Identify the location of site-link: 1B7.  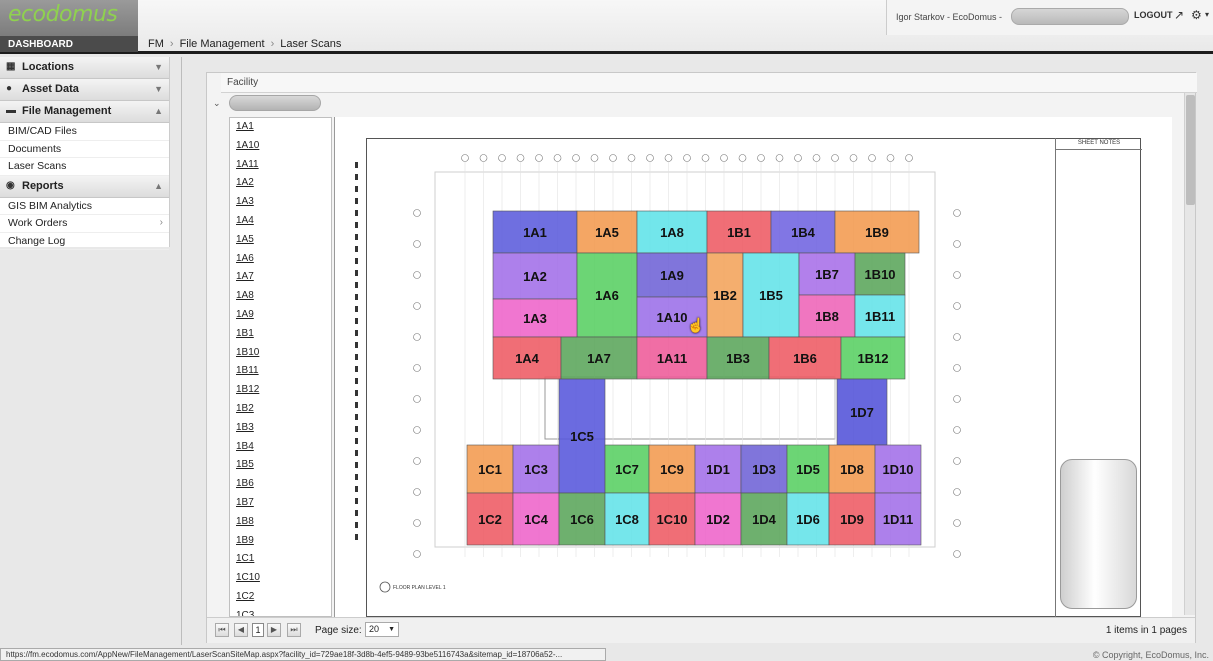
(280, 503).